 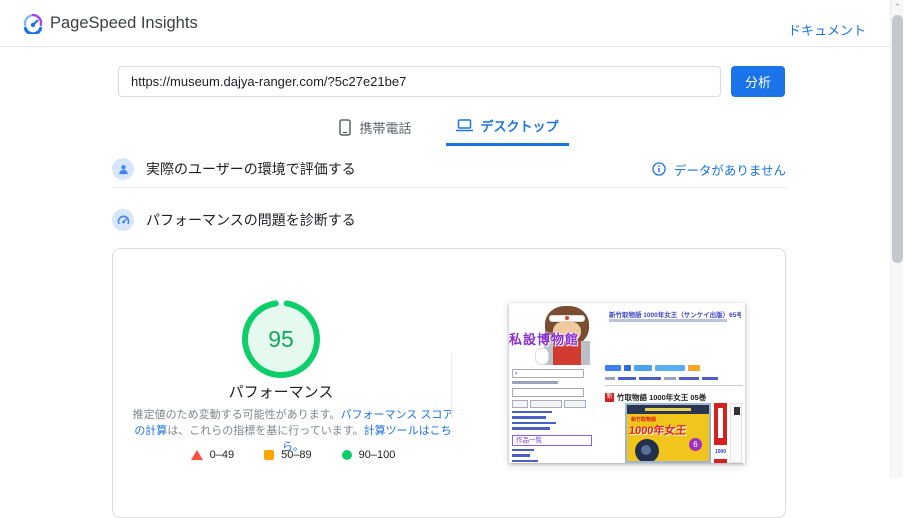 I want to click on note-text-2: は、これらの指標を基に行っています。, so click(x=265, y=431).